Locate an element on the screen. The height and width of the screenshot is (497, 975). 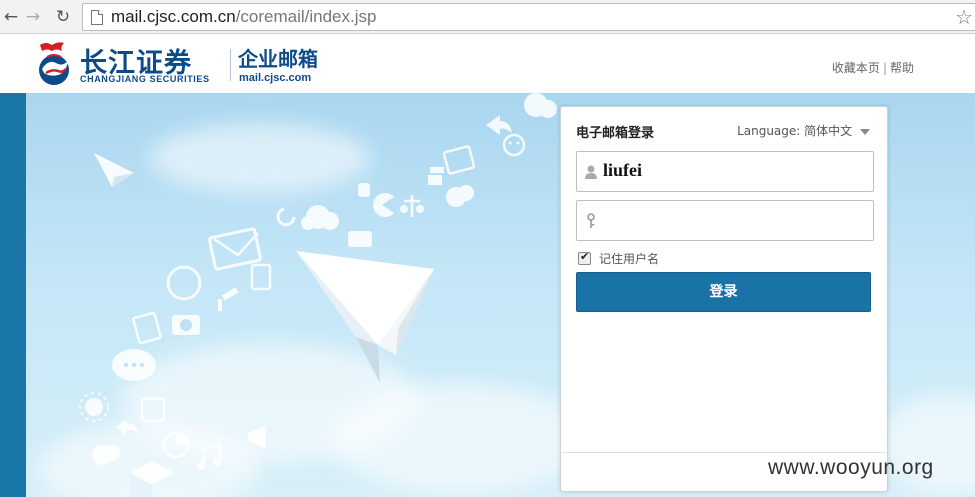
language-selector: Language: 简体中文 is located at coordinates (803, 130).